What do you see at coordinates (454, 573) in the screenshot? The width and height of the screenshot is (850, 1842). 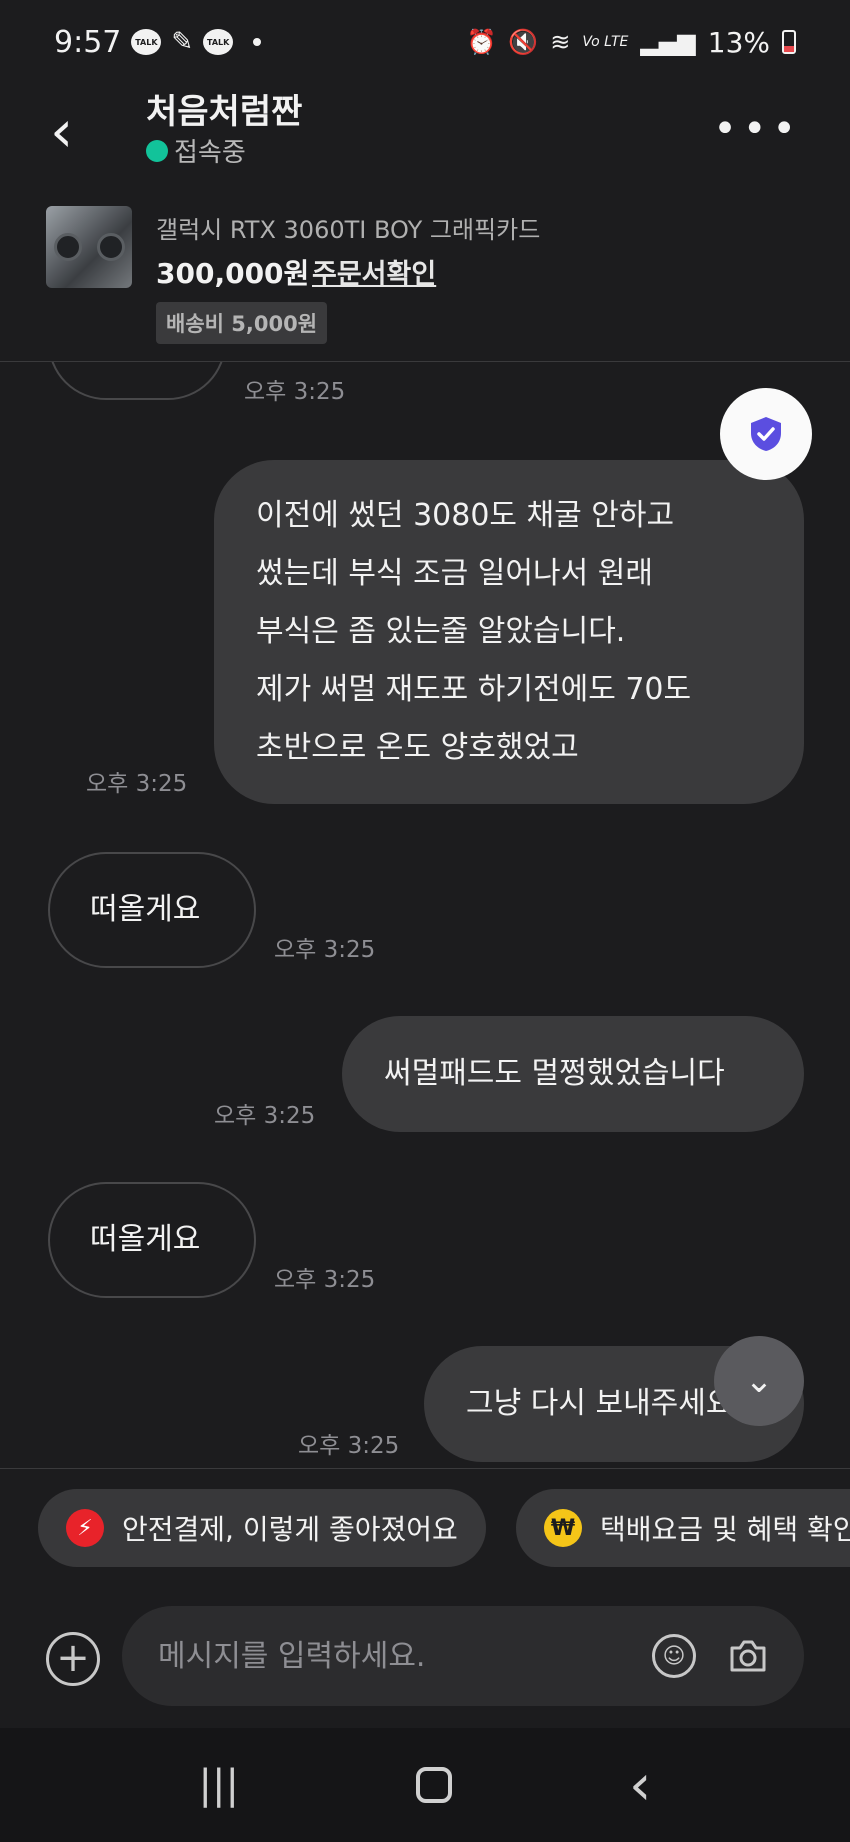 I see `message-line: 썼는데 부식 조금 일어나서 원래` at bounding box center [454, 573].